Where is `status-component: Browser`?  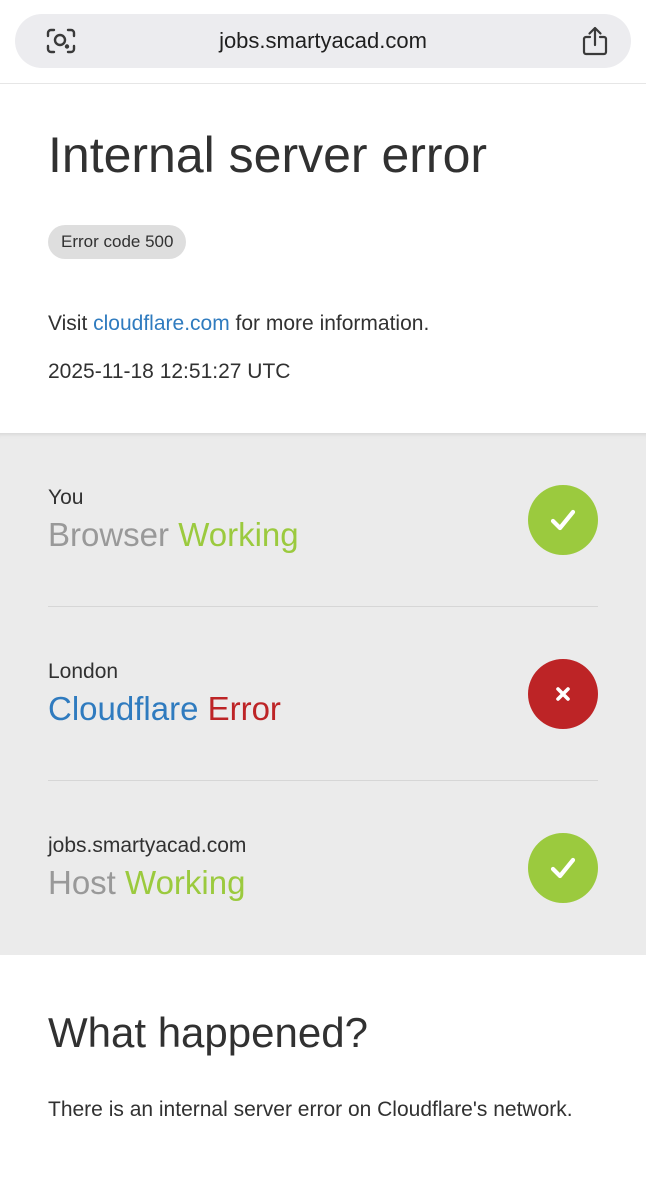
status-component: Browser is located at coordinates (109, 534).